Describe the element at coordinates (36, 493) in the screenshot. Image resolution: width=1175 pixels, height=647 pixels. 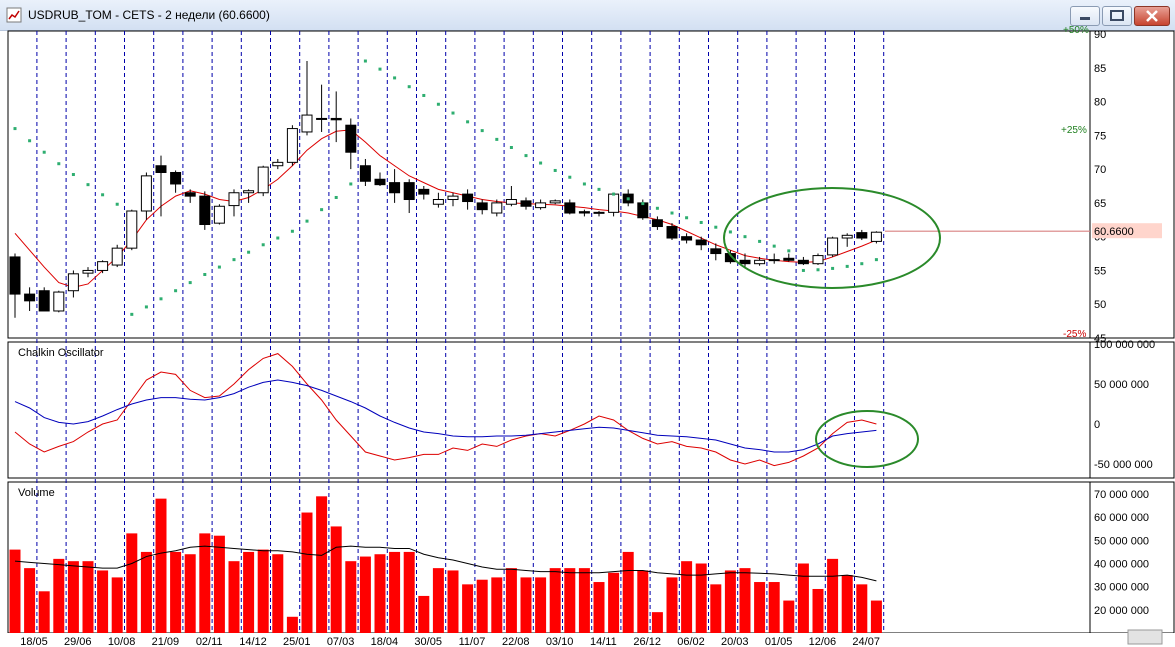
I see `volume-title: Volume` at that location.